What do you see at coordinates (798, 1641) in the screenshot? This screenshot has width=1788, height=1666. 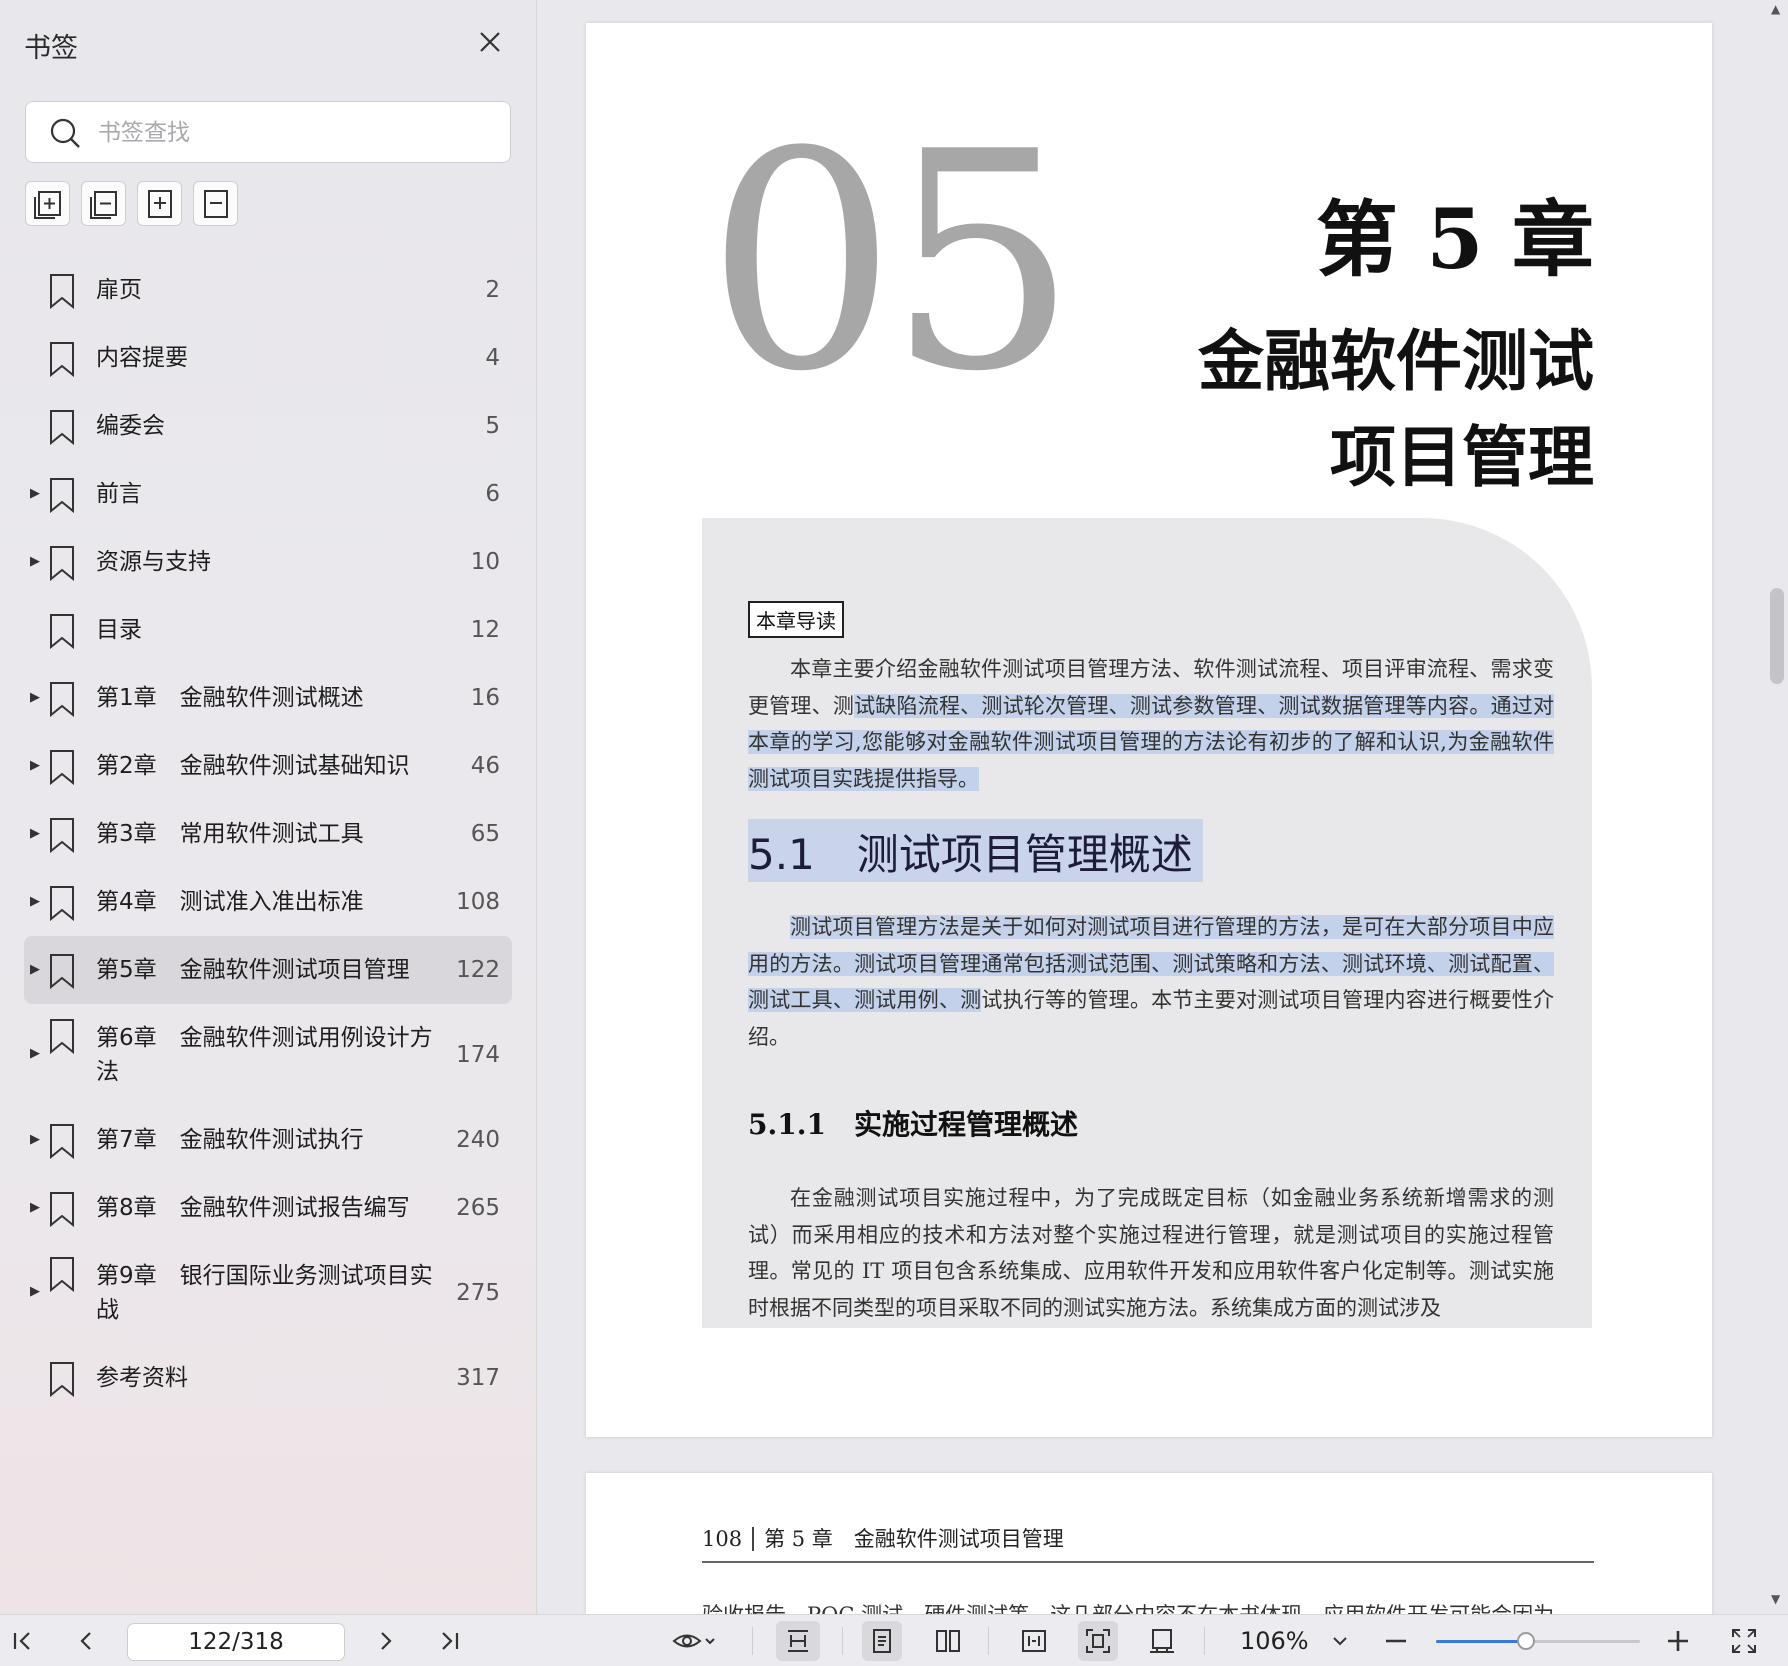 I see `continuous-scroll-button` at bounding box center [798, 1641].